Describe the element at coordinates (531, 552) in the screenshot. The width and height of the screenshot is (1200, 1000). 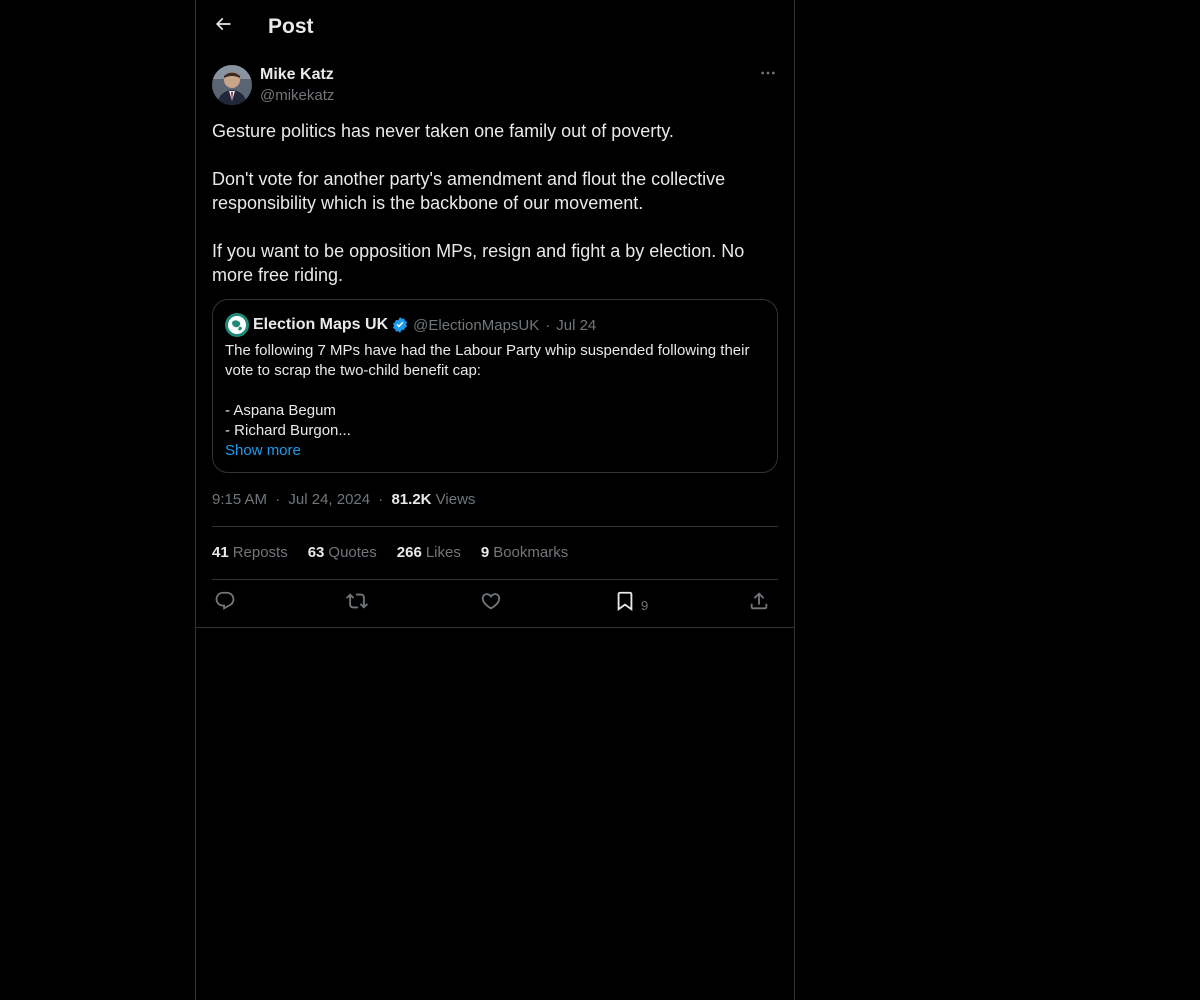
I see `bookmarks-label: Bookmarks` at that location.